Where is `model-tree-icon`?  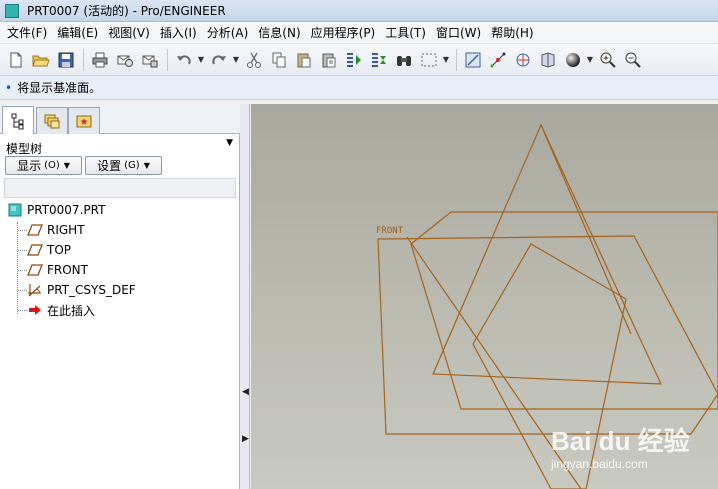
model-tree-icon is located at coordinates (17, 121).